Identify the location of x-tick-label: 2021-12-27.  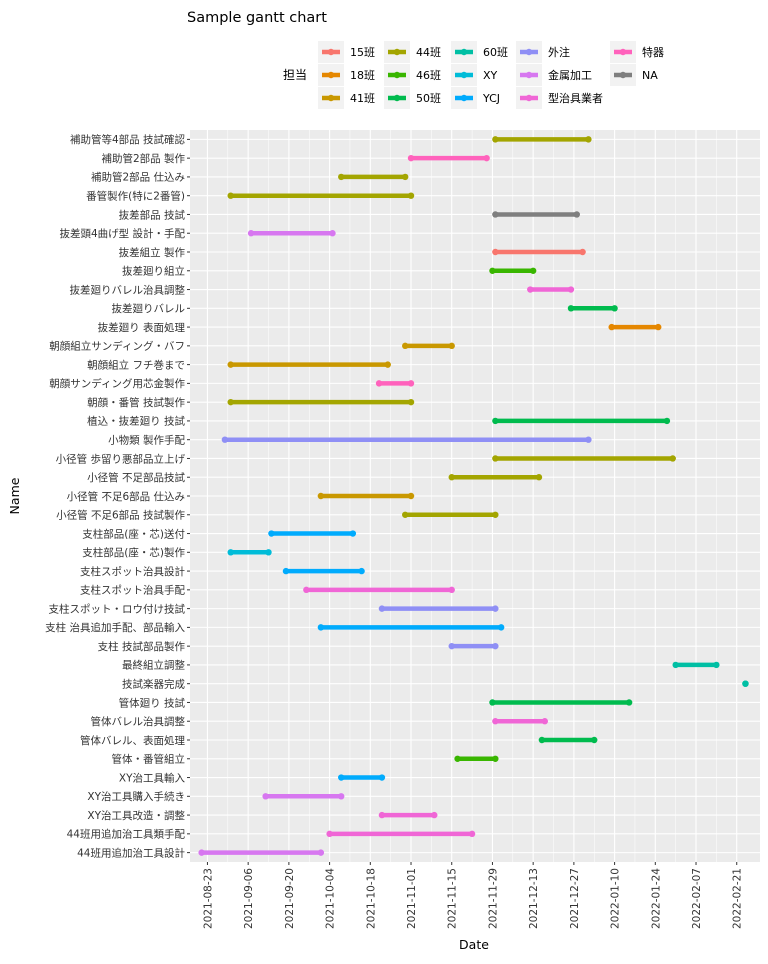
(575, 898).